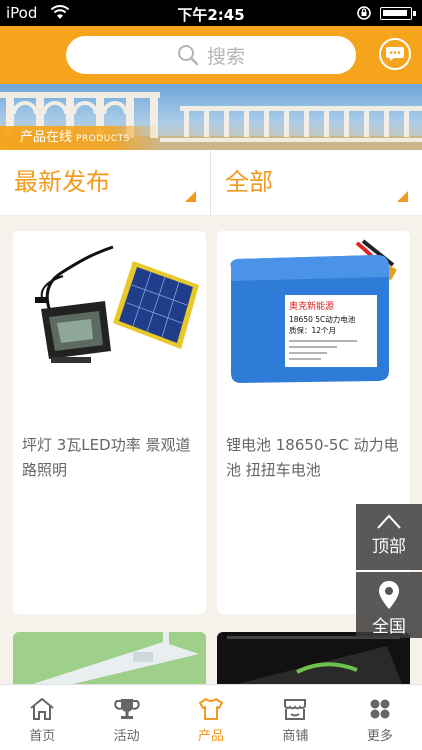  I want to click on tab-more: 更多, so click(380, 717).